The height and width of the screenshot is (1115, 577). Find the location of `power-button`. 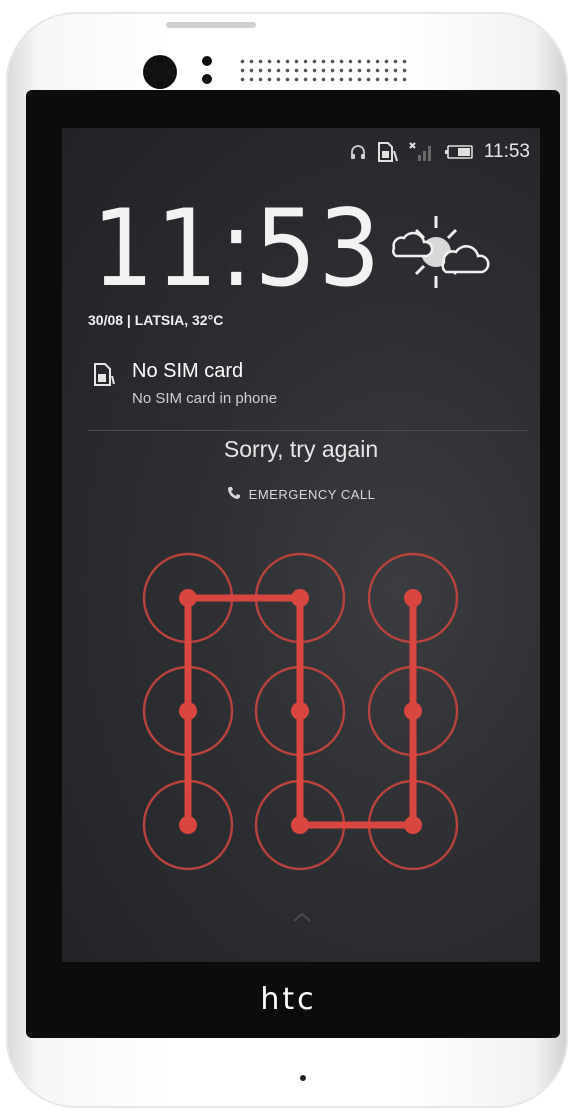

power-button is located at coordinates (211, 25).